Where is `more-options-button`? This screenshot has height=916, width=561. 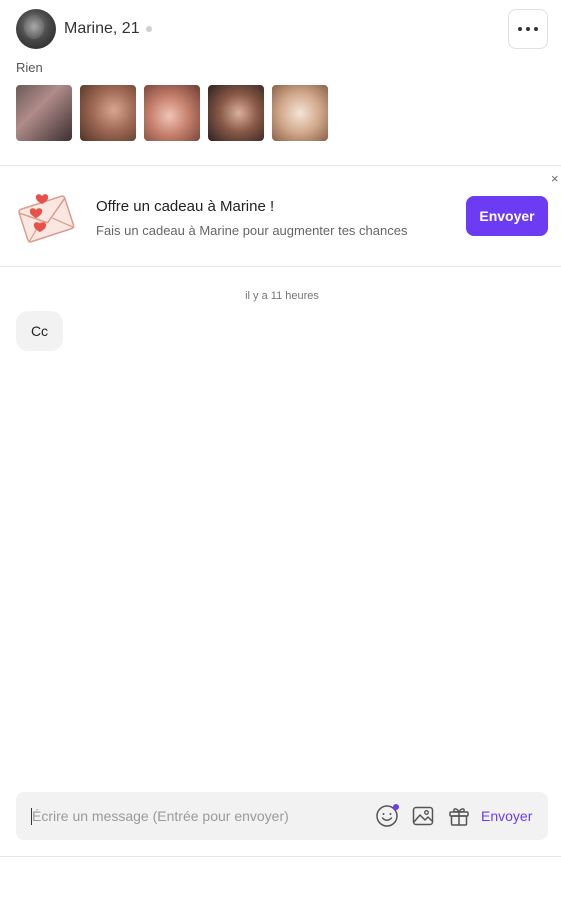 more-options-button is located at coordinates (528, 29).